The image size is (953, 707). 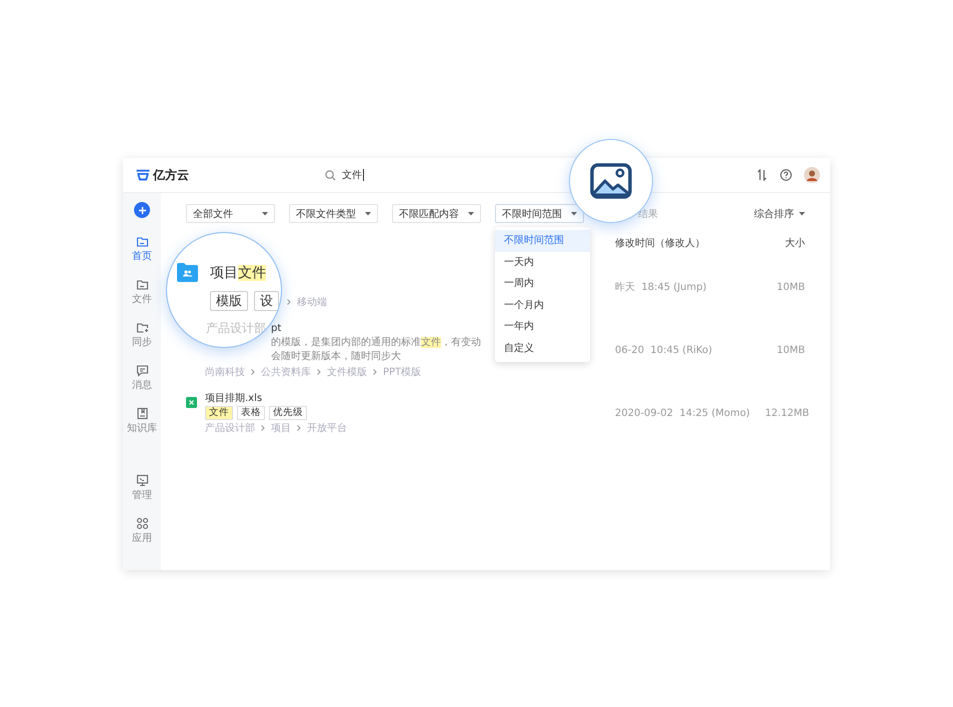 I want to click on breadcrumb-link: PPT模版, so click(x=402, y=371).